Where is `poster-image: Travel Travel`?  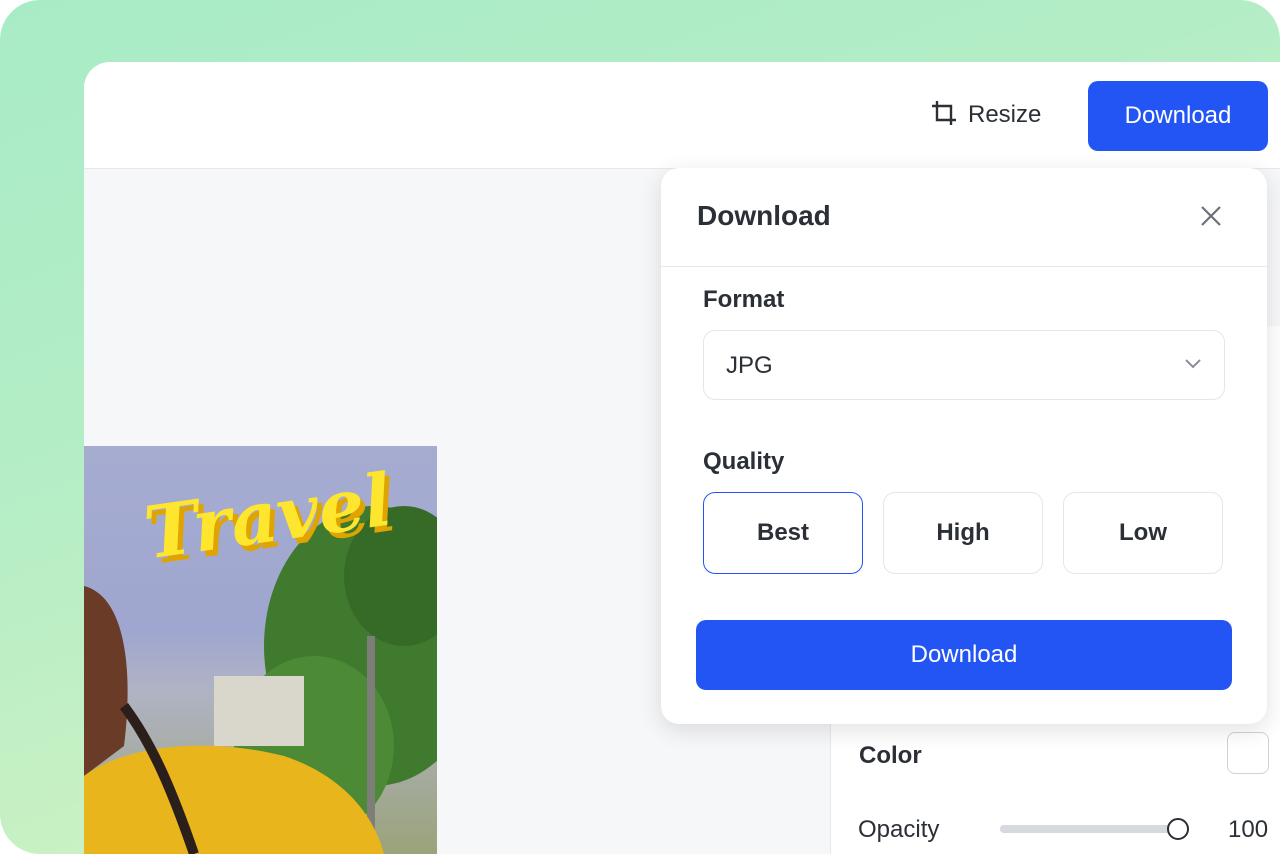 poster-image: Travel Travel is located at coordinates (260, 650).